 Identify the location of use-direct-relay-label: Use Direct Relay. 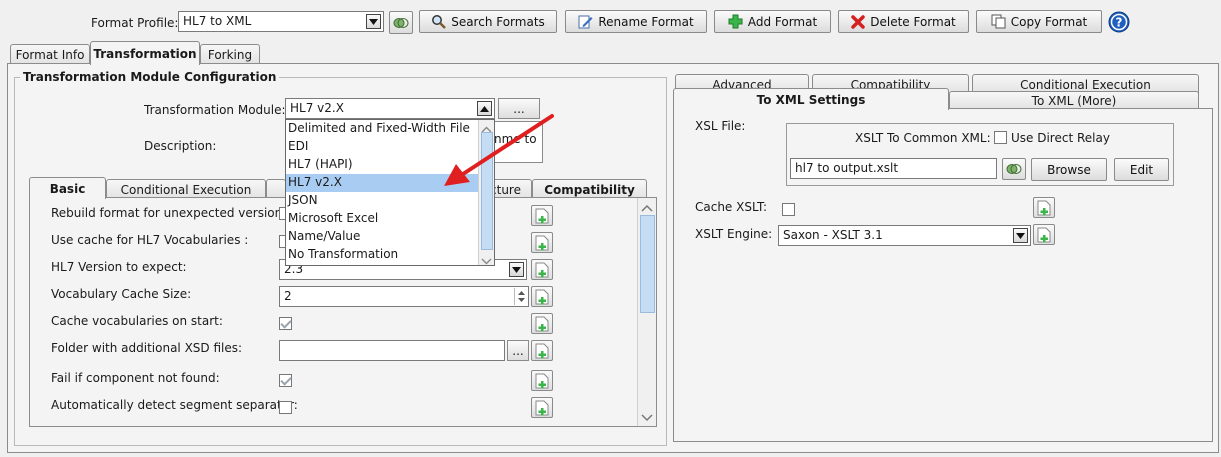
(1060, 138).